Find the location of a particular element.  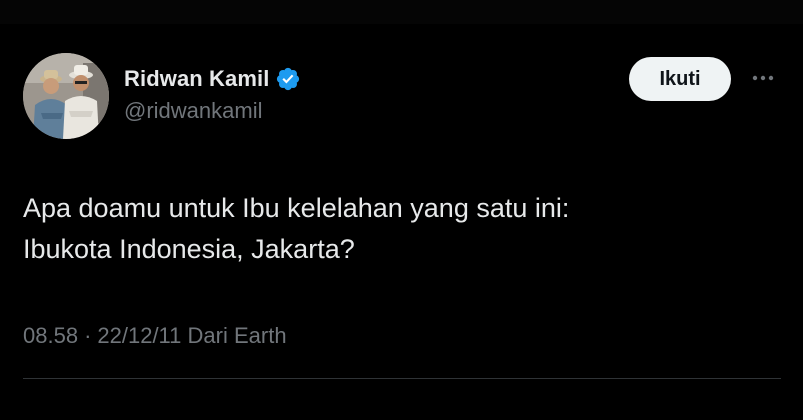

author-handle: @ridwankamil is located at coordinates (212, 111).